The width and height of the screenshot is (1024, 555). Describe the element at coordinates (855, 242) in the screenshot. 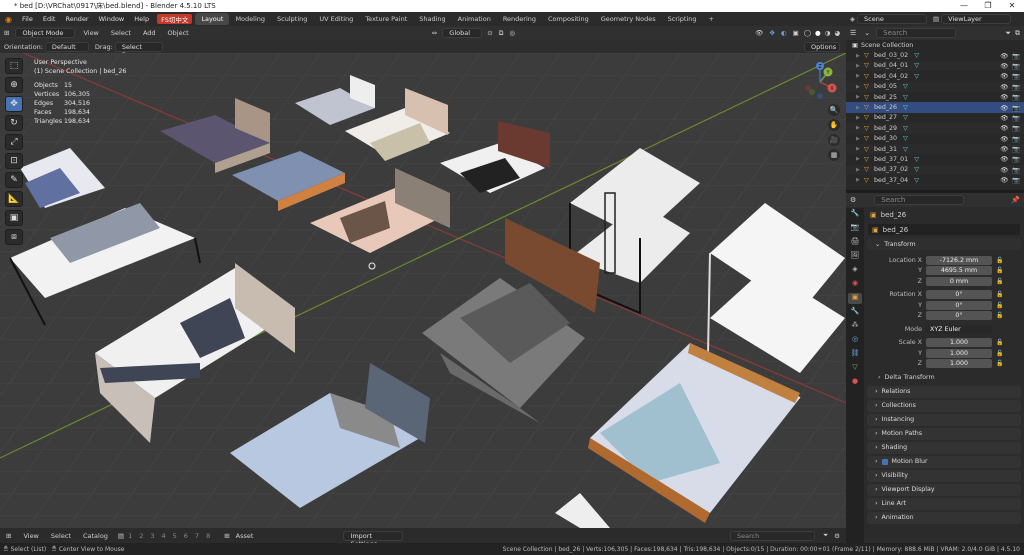

I see `output-tab-icon: 🖨` at that location.